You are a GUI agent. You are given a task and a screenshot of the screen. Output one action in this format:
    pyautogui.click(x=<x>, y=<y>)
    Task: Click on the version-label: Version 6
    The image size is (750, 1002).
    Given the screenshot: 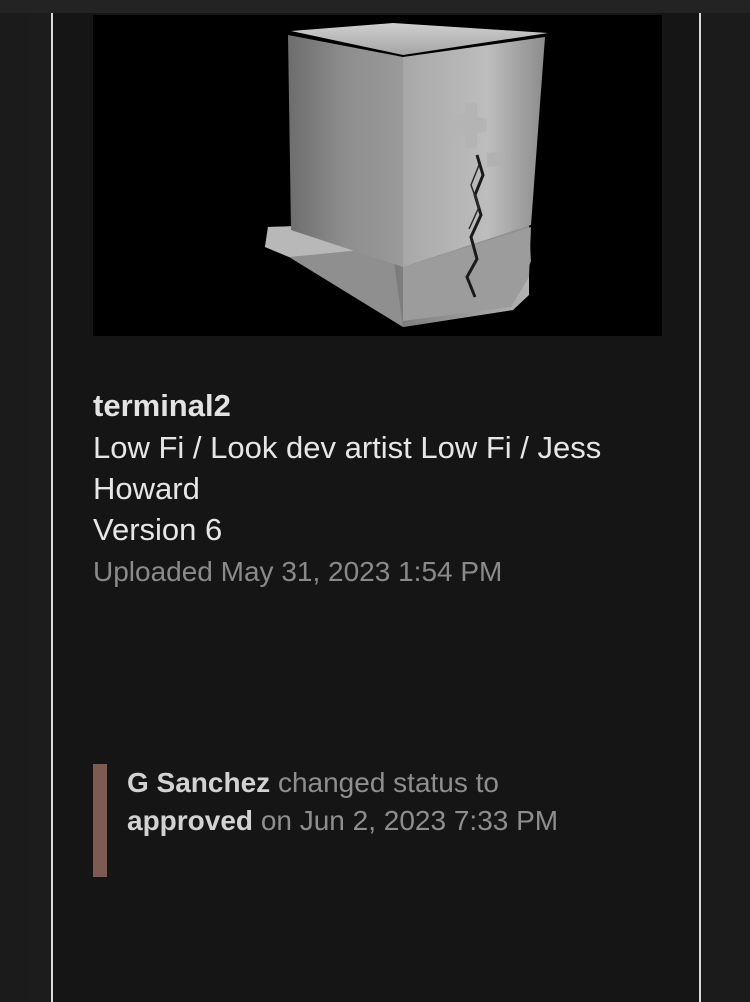 What is the action you would take?
    pyautogui.click(x=158, y=529)
    